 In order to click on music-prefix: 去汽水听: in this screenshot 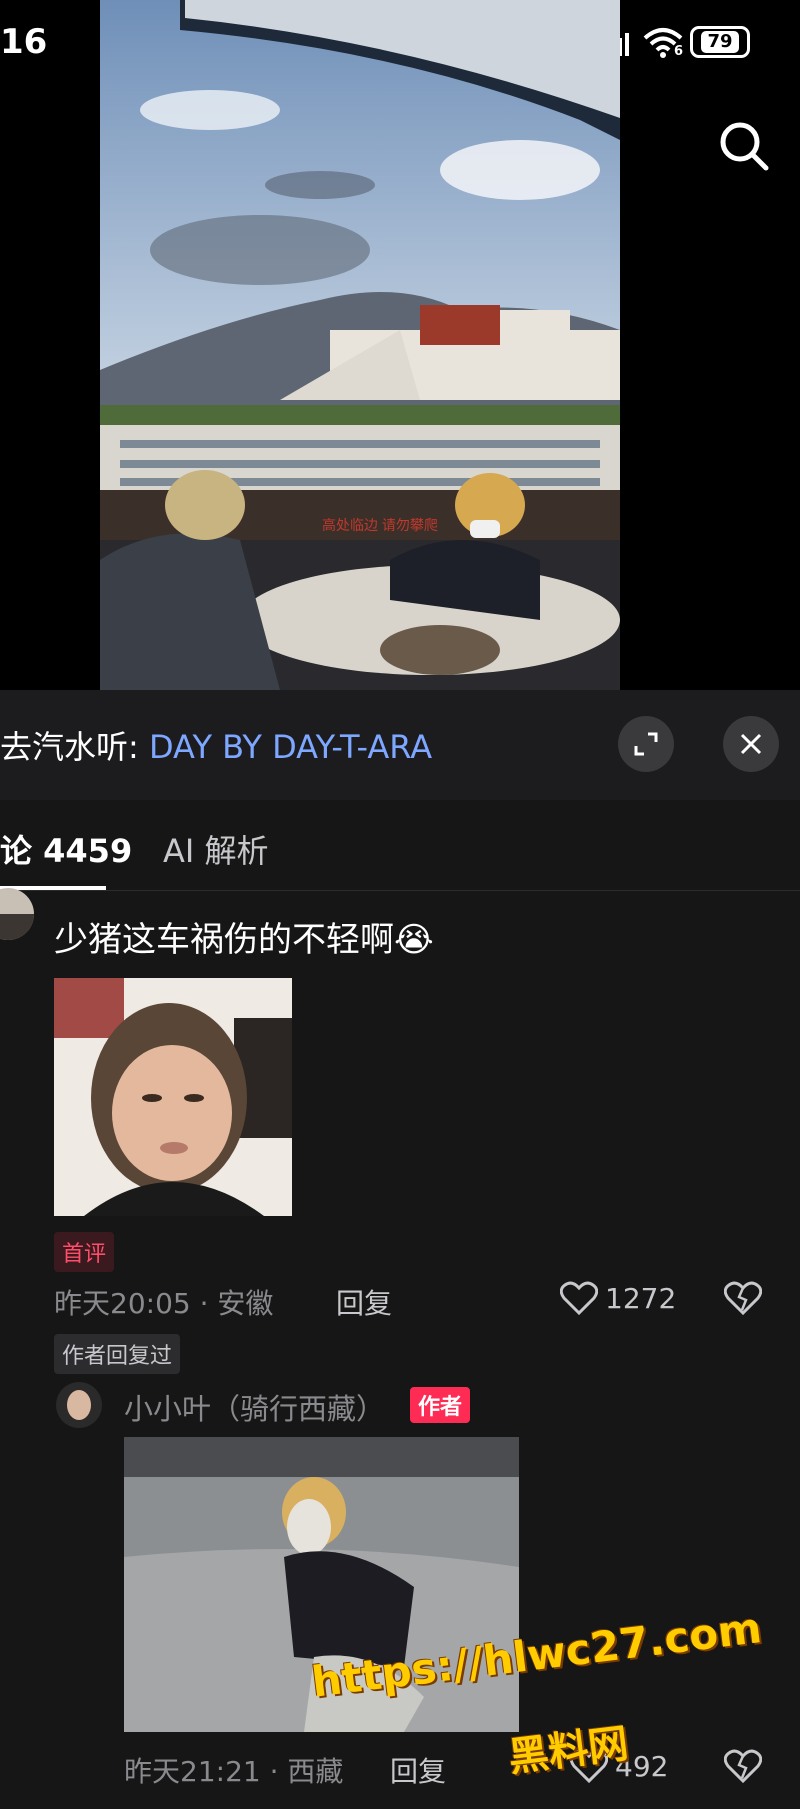, I will do `click(74, 747)`.